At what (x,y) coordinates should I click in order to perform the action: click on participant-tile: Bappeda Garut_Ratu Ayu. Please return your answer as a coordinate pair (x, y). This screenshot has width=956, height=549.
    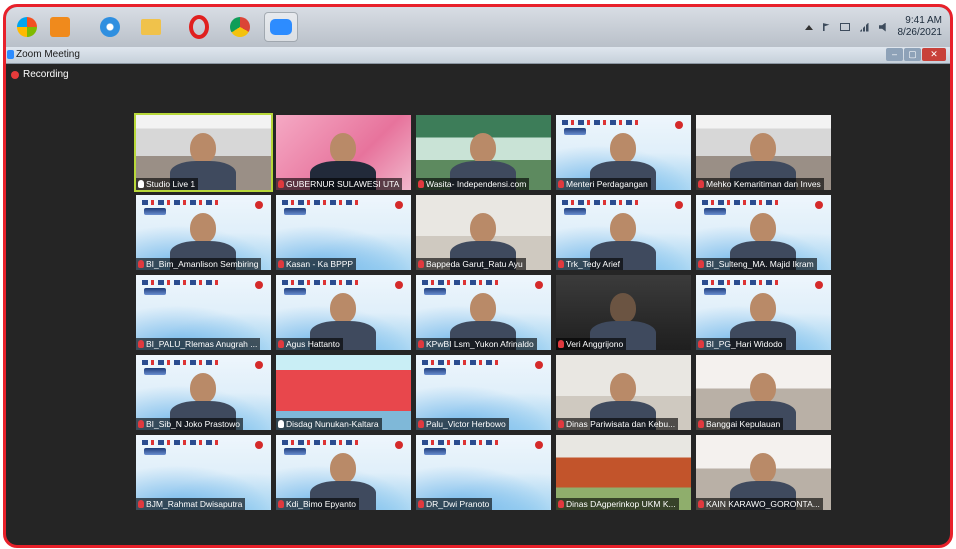
    Looking at the image, I should click on (483, 232).